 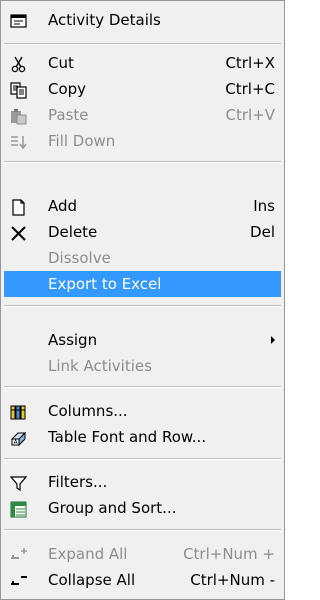 What do you see at coordinates (18, 509) in the screenshot?
I see `group-sort-icon` at bounding box center [18, 509].